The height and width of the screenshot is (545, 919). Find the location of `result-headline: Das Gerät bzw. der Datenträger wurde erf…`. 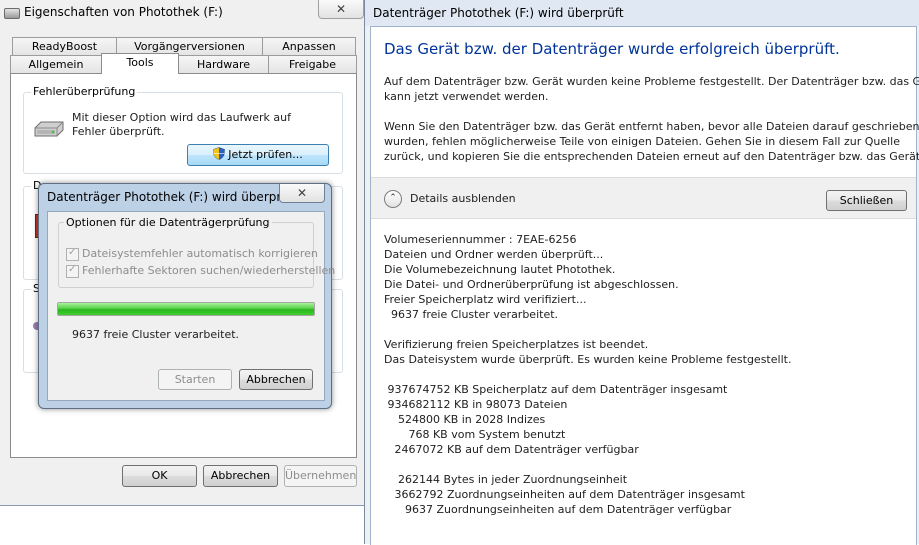

result-headline: Das Gerät bzw. der Datenträger wurde erf… is located at coordinates (612, 49).